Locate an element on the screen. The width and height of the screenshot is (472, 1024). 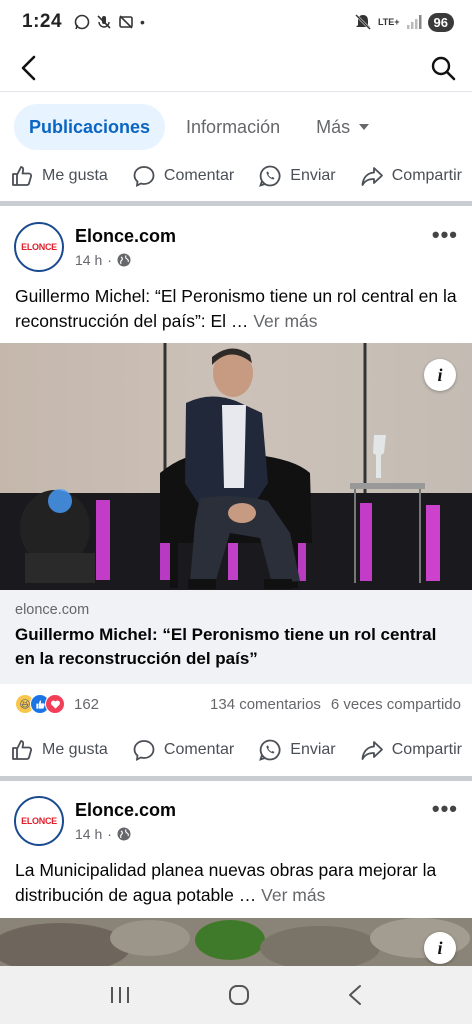
system-nav-bar is located at coordinates (236, 995).